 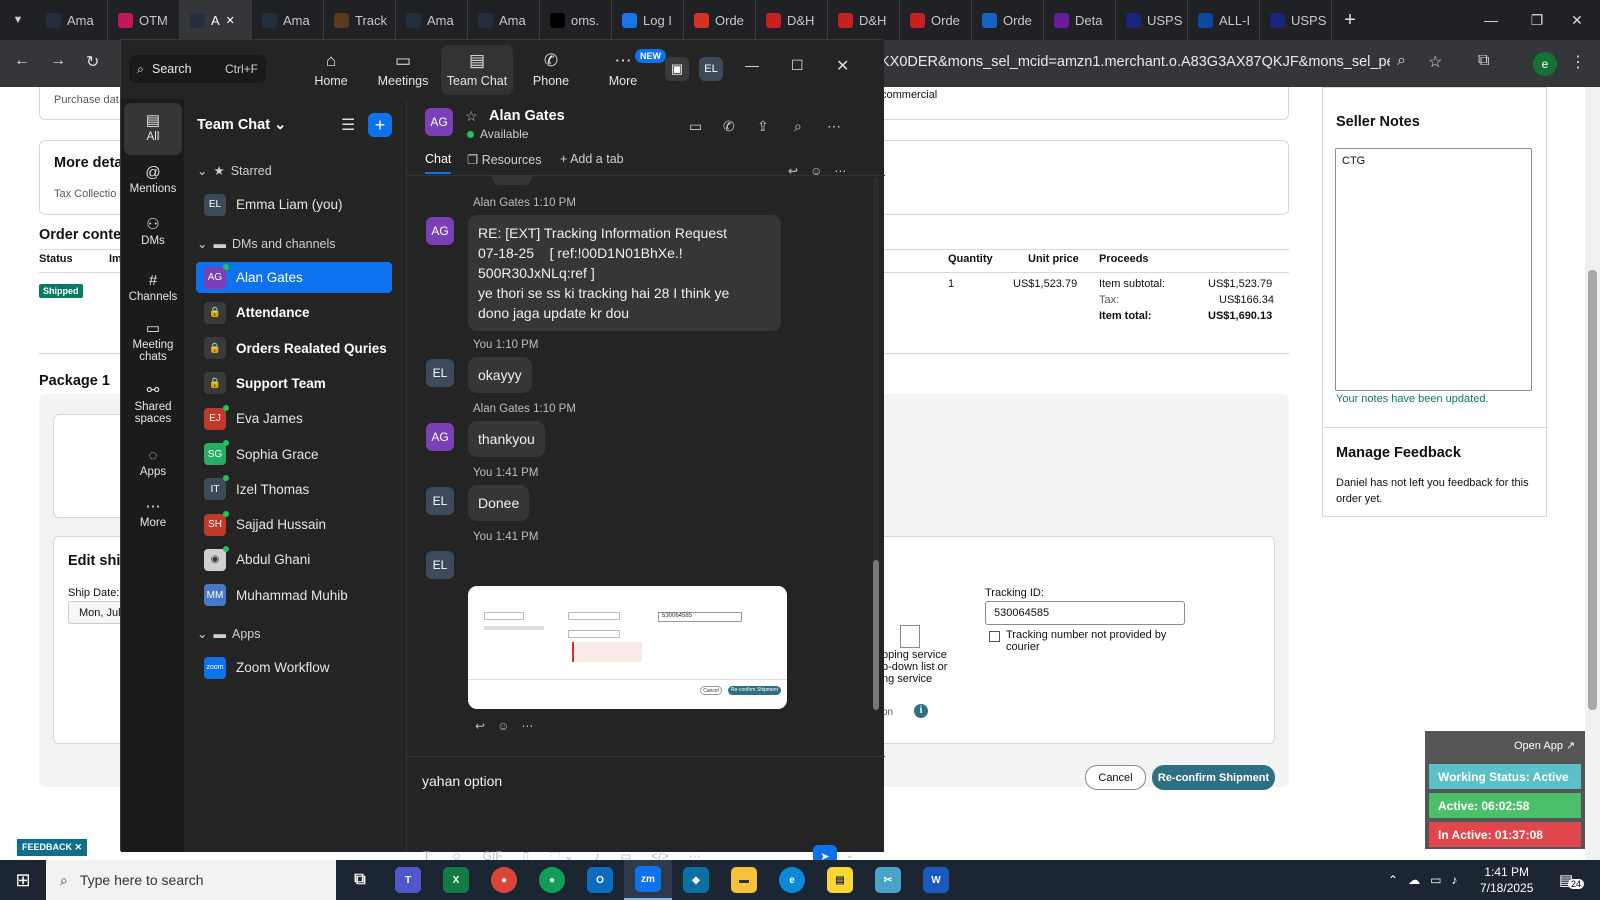 What do you see at coordinates (462, 781) in the screenshot?
I see `compose-input: yahan option` at bounding box center [462, 781].